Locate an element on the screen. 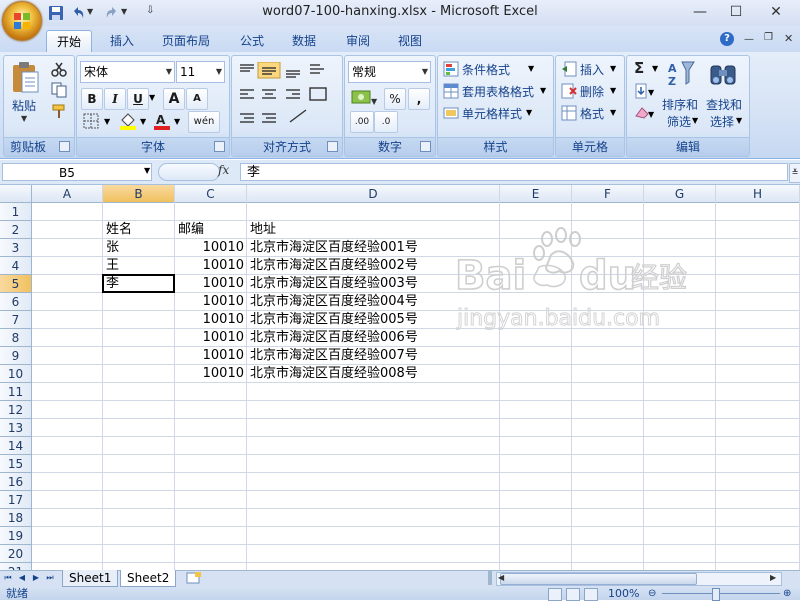 Image resolution: width=800 pixels, height=601 pixels. font-launcher-icon is located at coordinates (219, 146).